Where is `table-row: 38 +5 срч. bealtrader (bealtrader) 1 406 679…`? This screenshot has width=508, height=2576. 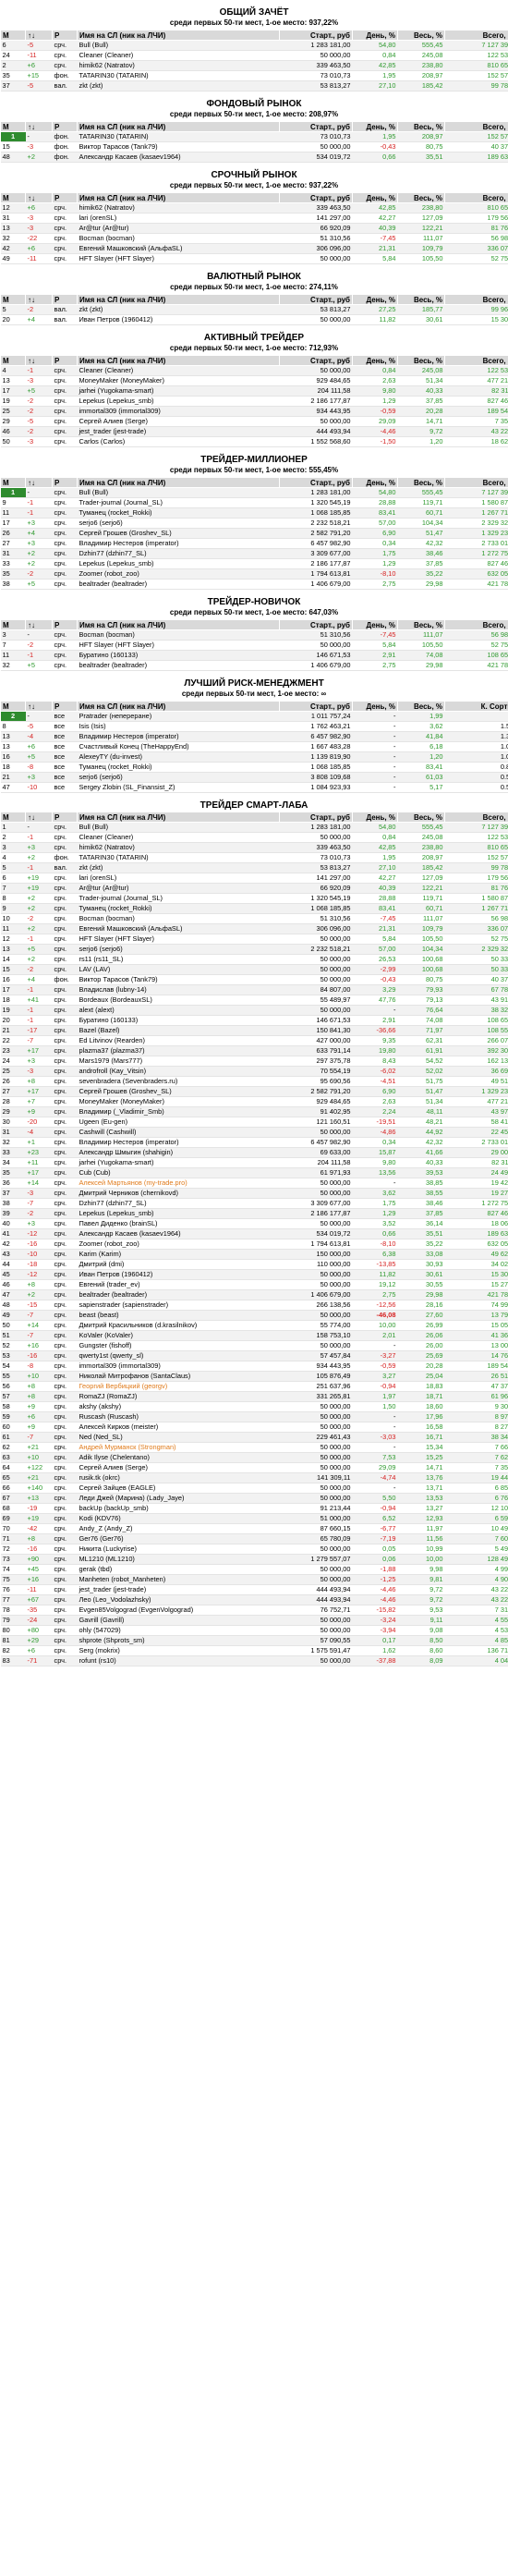
table-row: 38 +5 срч. bealtrader (bealtrader) 1 406 679… is located at coordinates (254, 584).